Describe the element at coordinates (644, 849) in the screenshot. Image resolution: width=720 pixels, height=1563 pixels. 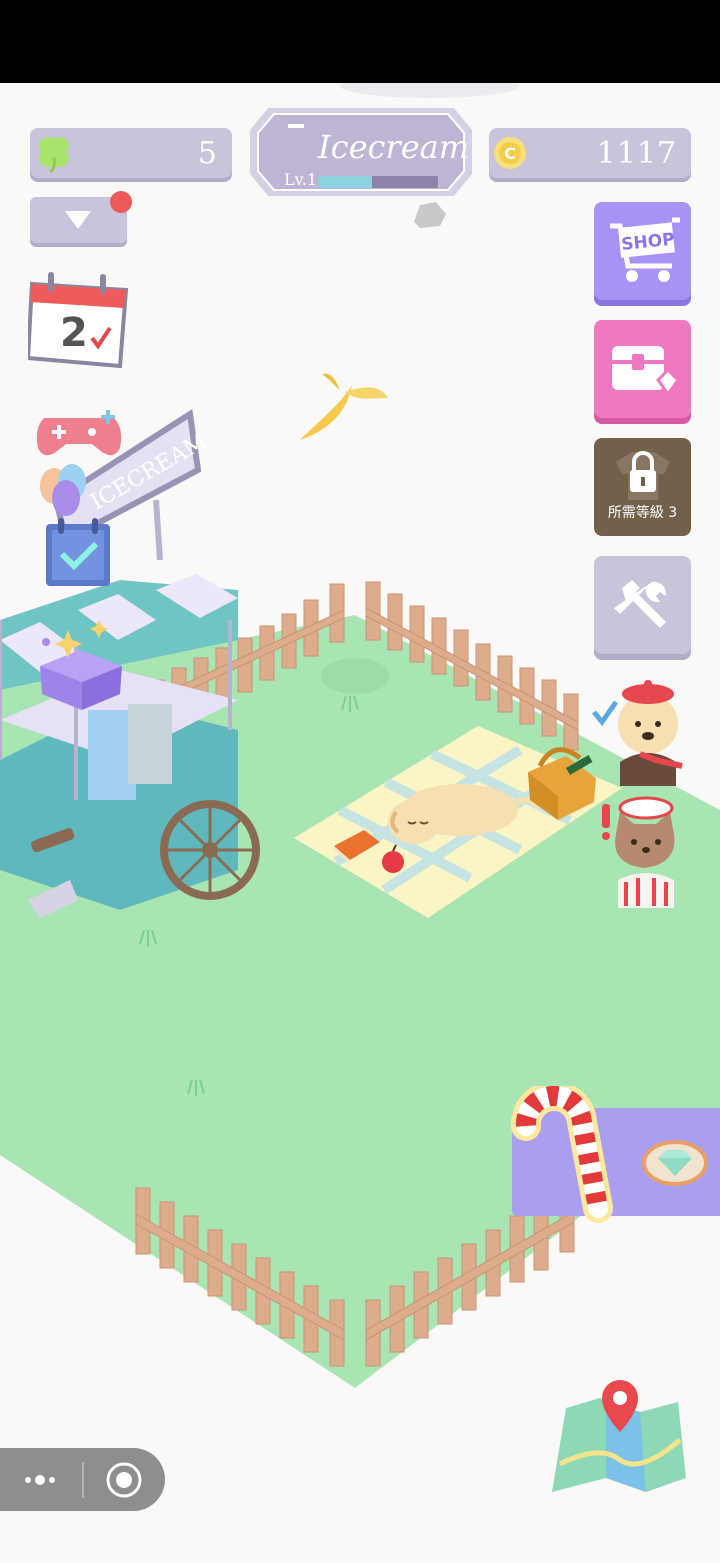
I see `customer-cat` at that location.